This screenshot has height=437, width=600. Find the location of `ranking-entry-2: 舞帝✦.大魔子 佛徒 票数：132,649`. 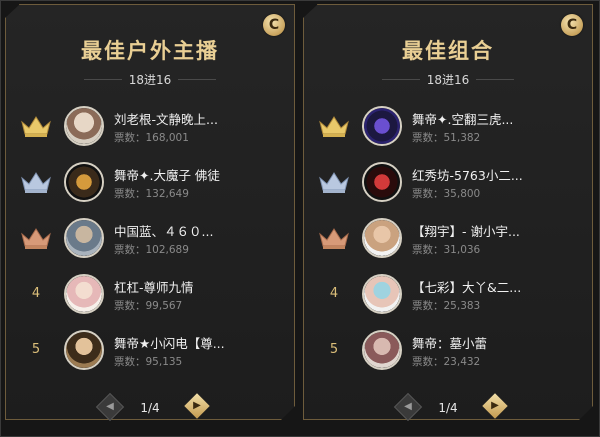

ranking-entry-2: 舞帝✦.大魔子 佛徒 票数：132,649 is located at coordinates (150, 183).